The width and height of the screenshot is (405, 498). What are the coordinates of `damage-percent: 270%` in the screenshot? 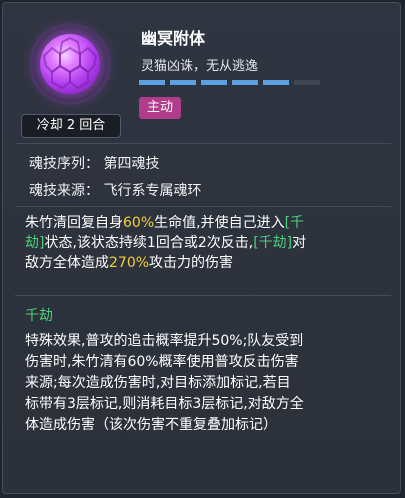 It's located at (129, 263).